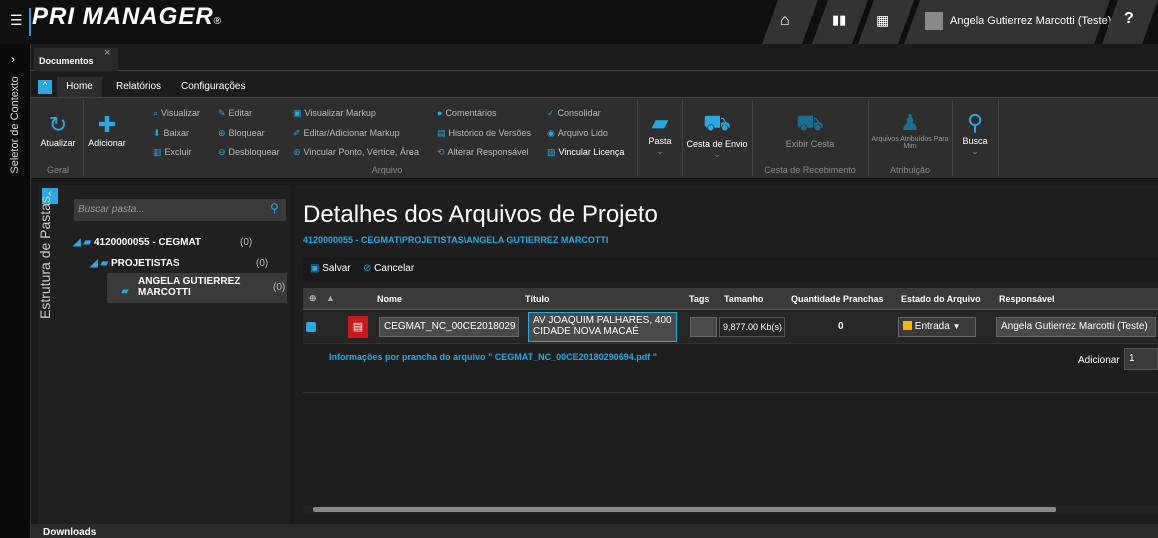 This screenshot has width=1158, height=538. I want to click on adicionar-quantity-input: 1, so click(1141, 359).